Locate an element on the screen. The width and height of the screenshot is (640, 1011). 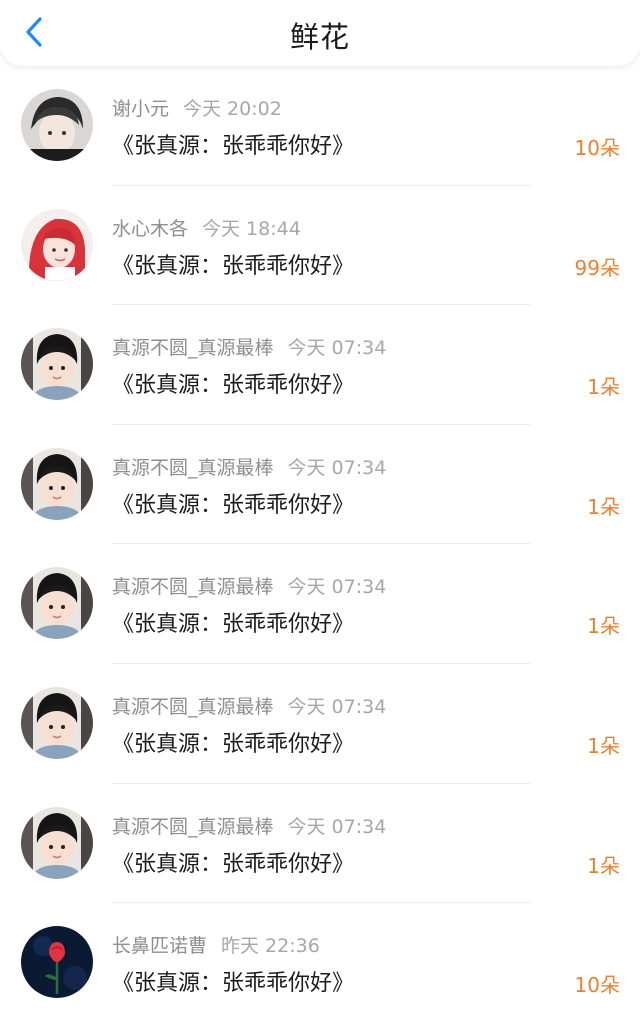
timestamp: 昨天 22:36 is located at coordinates (270, 946).